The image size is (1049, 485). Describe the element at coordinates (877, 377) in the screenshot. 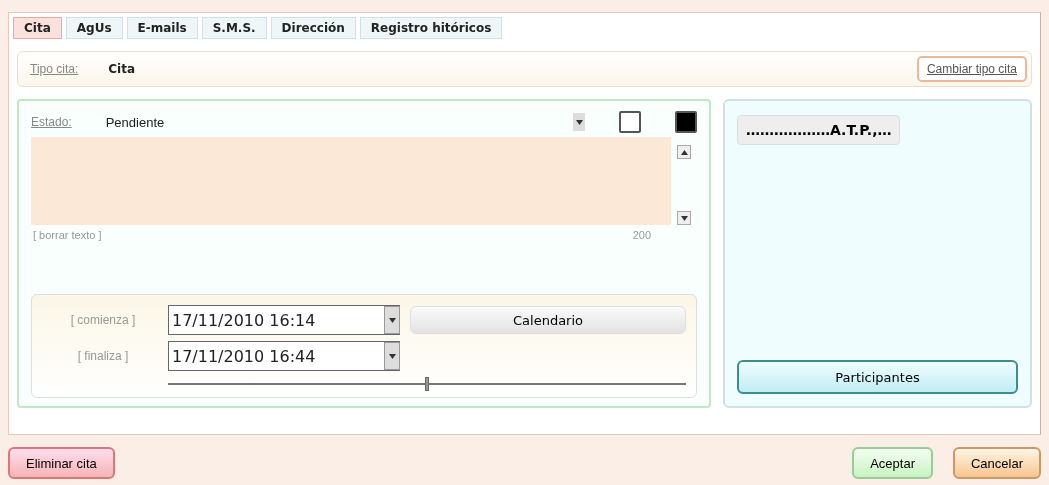

I see `participants-button: Participantes` at that location.